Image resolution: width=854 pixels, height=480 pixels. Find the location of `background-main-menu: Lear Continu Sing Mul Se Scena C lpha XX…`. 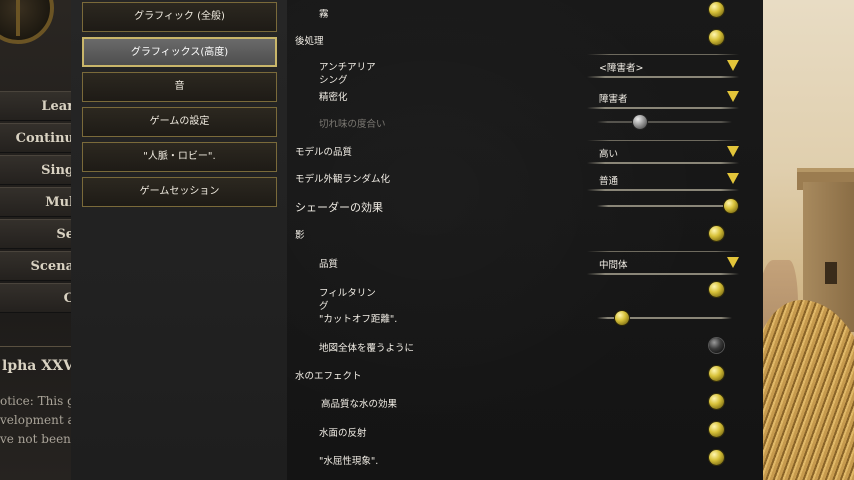

background-main-menu: Lear Continu Sing Mul Se Scena C lpha XX… is located at coordinates (40, 240).